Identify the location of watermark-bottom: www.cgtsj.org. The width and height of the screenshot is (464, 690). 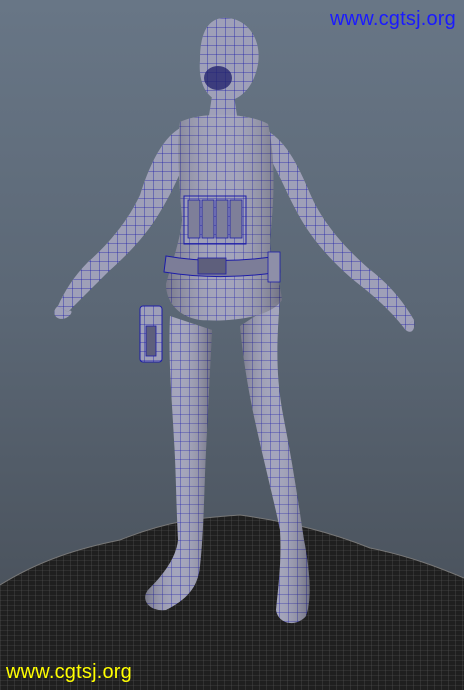
(69, 672).